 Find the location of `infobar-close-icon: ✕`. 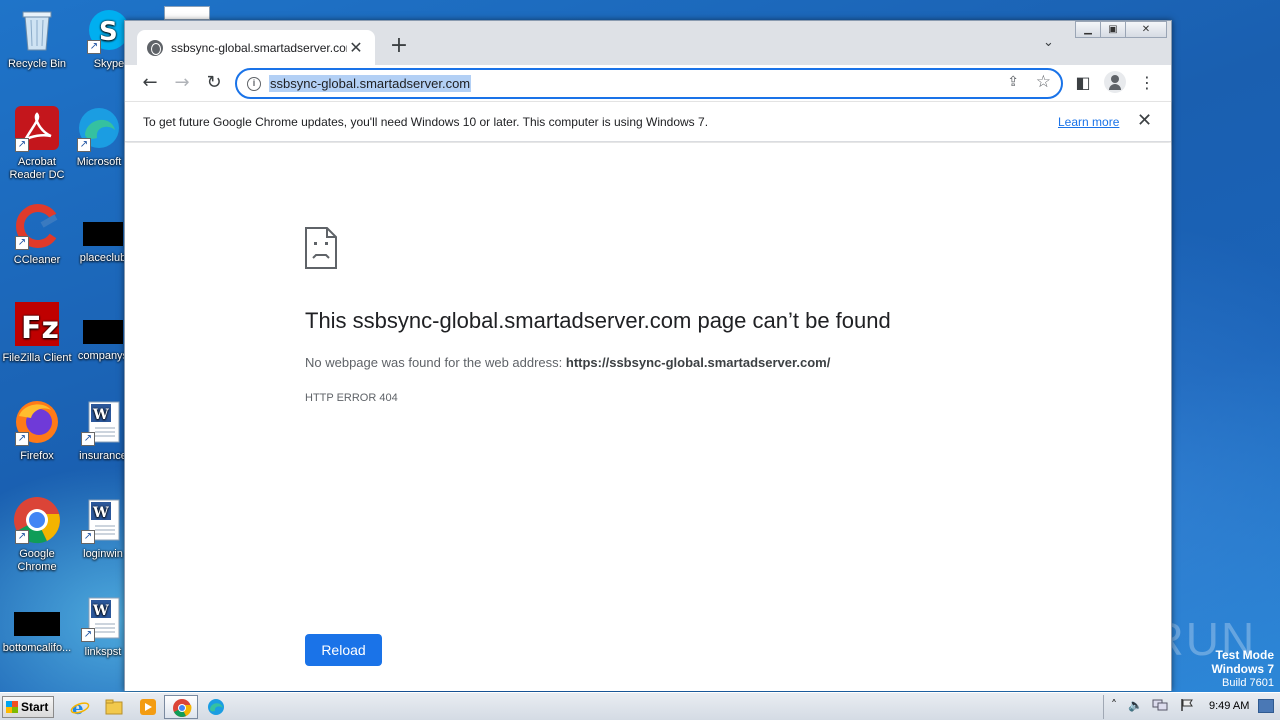

infobar-close-icon: ✕ is located at coordinates (1144, 120).